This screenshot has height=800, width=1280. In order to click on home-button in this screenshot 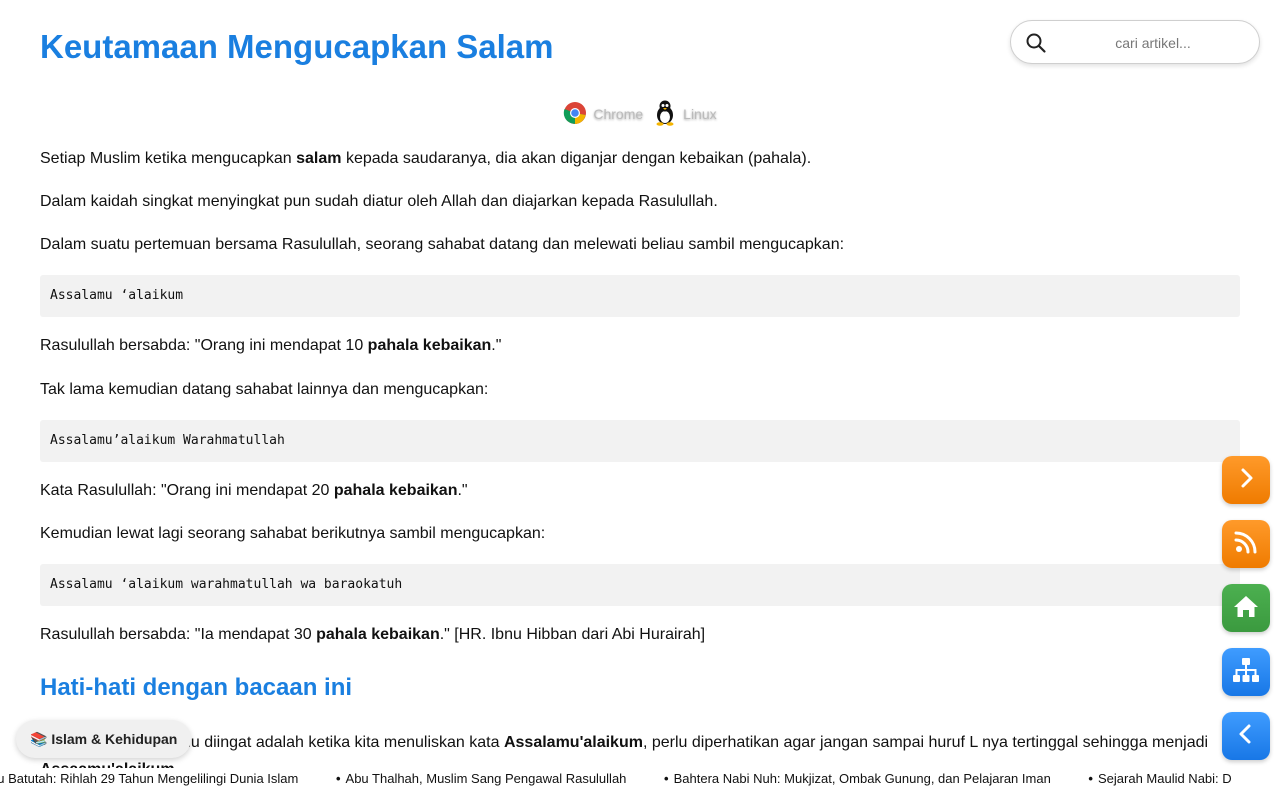, I will do `click(1246, 608)`.